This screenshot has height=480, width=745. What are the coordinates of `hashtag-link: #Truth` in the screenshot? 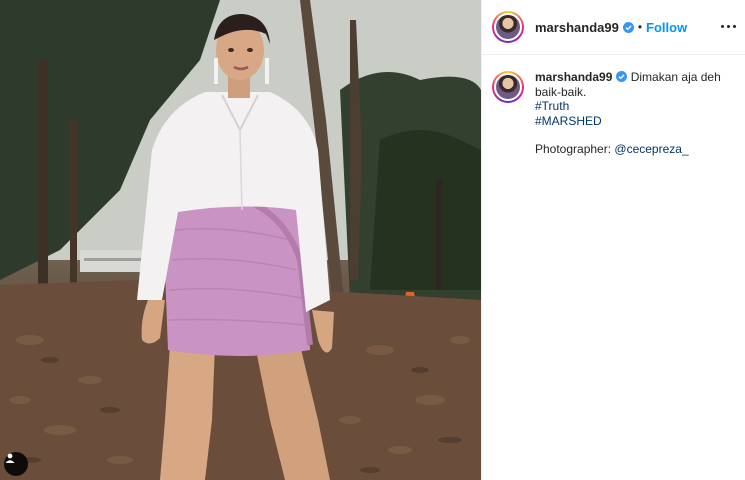 It's located at (628, 106).